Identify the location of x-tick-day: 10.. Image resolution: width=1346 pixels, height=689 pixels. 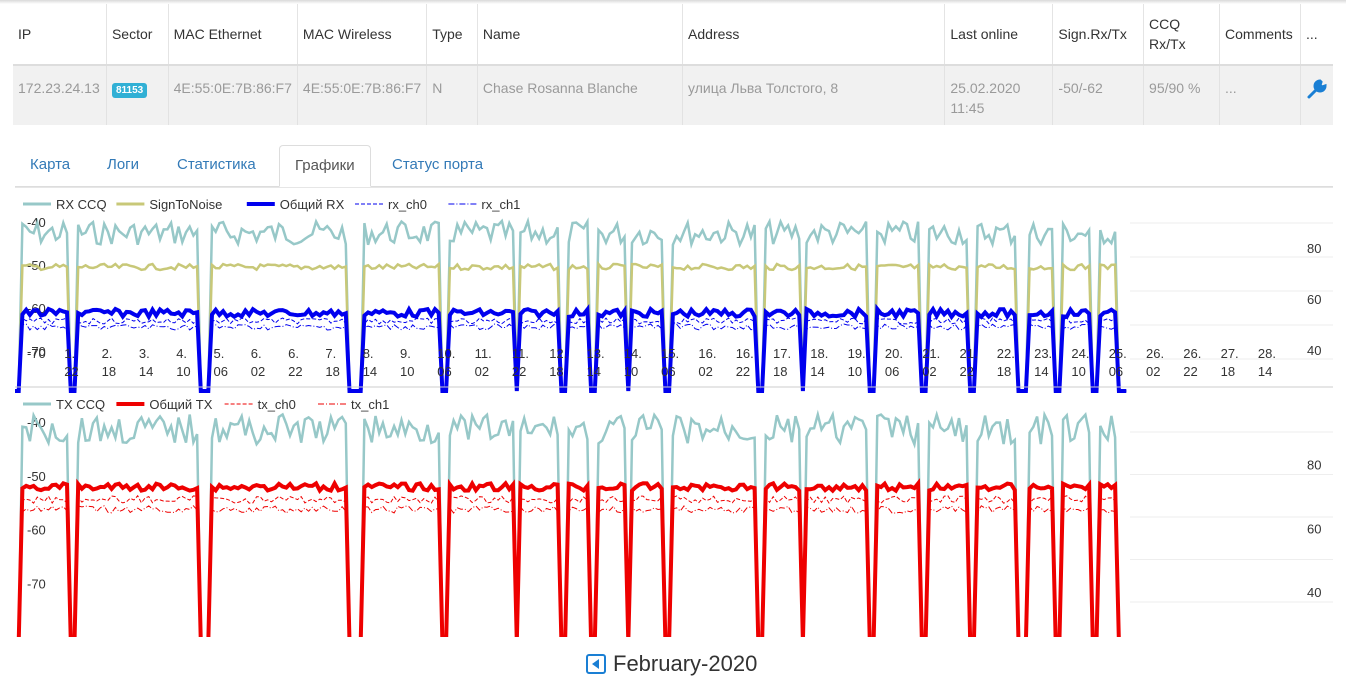
(446, 353).